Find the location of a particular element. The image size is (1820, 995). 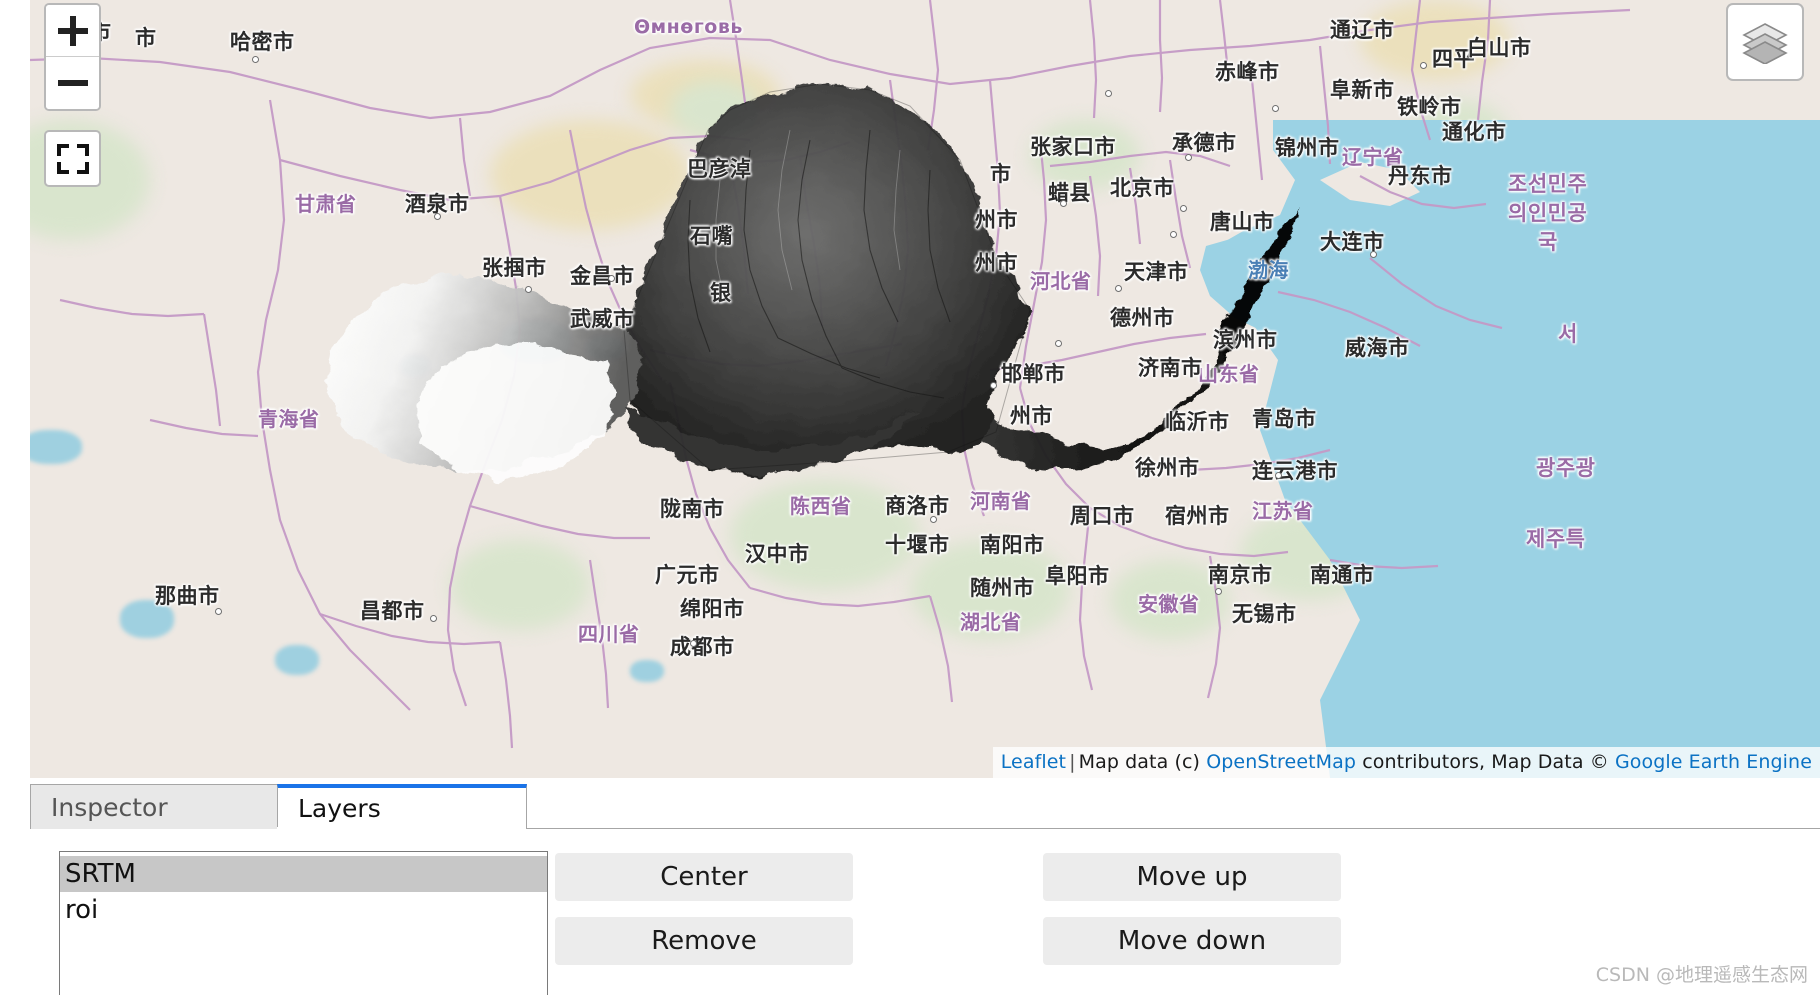

map-label: 渤海 is located at coordinates (1268, 270).